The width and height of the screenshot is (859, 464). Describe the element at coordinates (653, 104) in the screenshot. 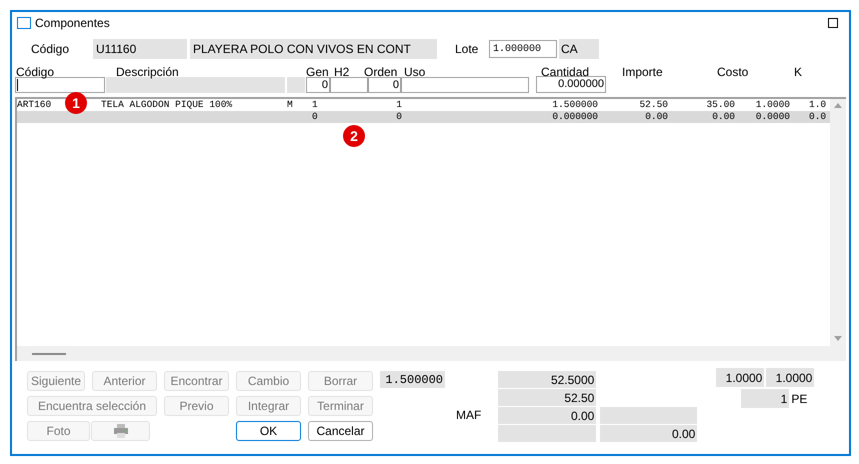

I see `table-cell: 52.50` at that location.